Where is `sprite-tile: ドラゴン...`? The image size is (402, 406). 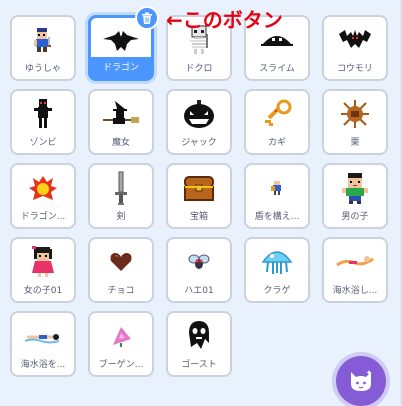
sprite-tile: ドラゴン... is located at coordinates (43, 196).